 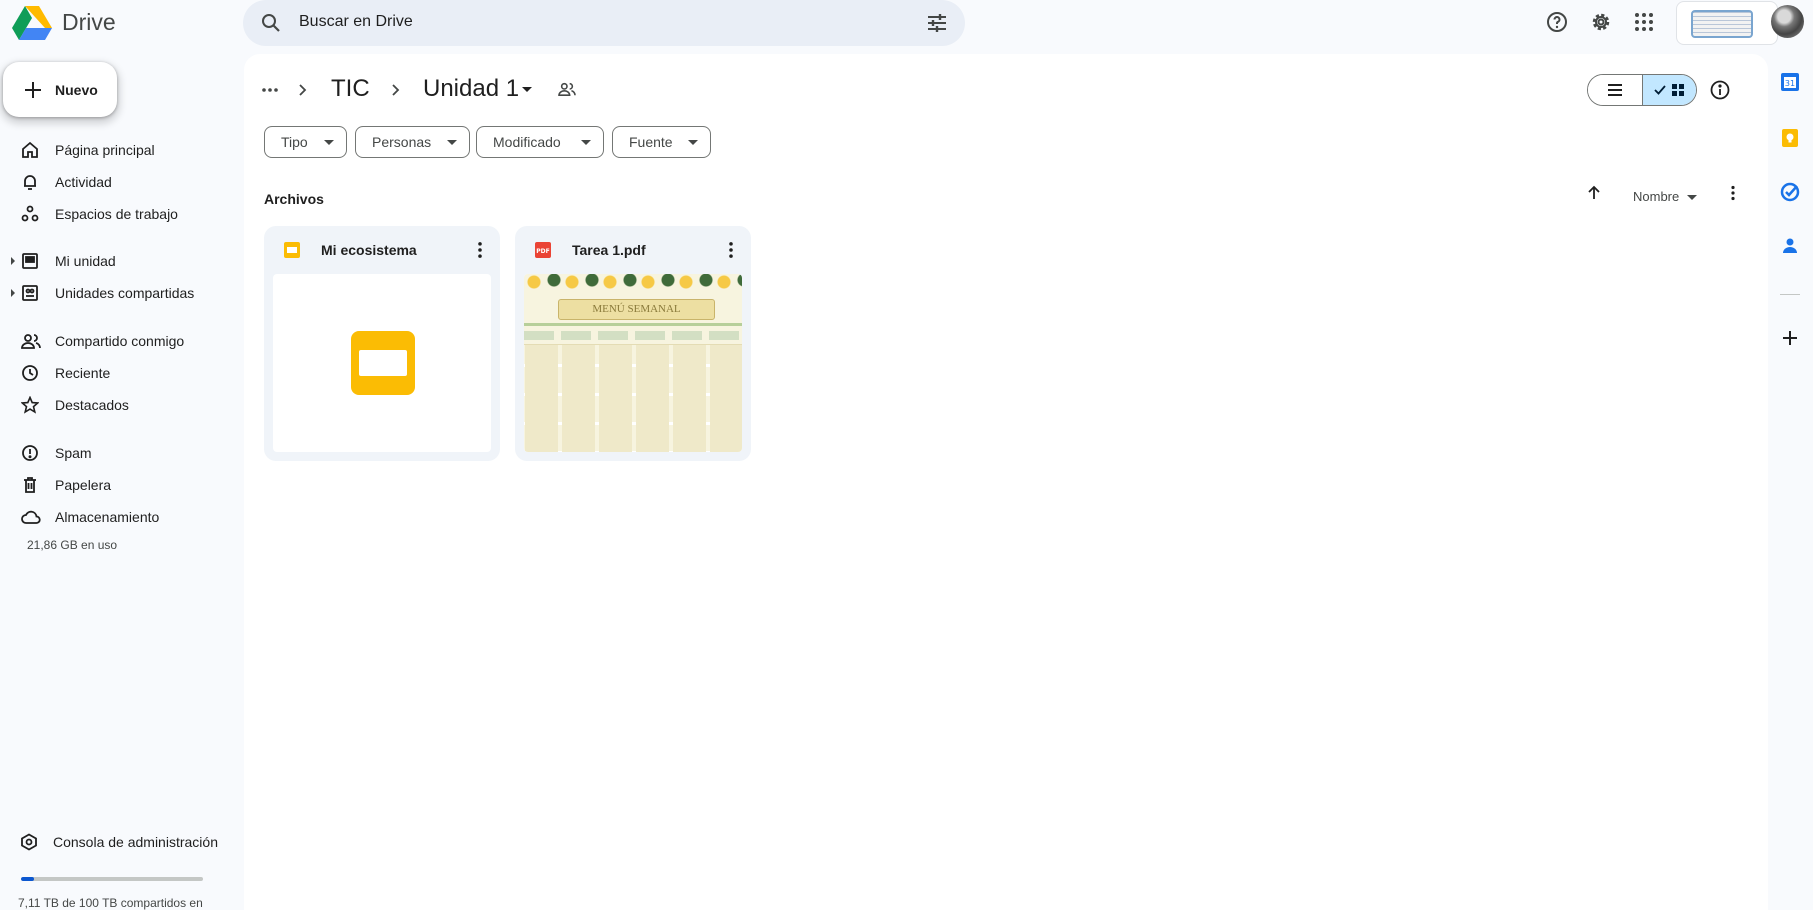 What do you see at coordinates (83, 182) in the screenshot?
I see `sidebar-item-label: Actividad` at bounding box center [83, 182].